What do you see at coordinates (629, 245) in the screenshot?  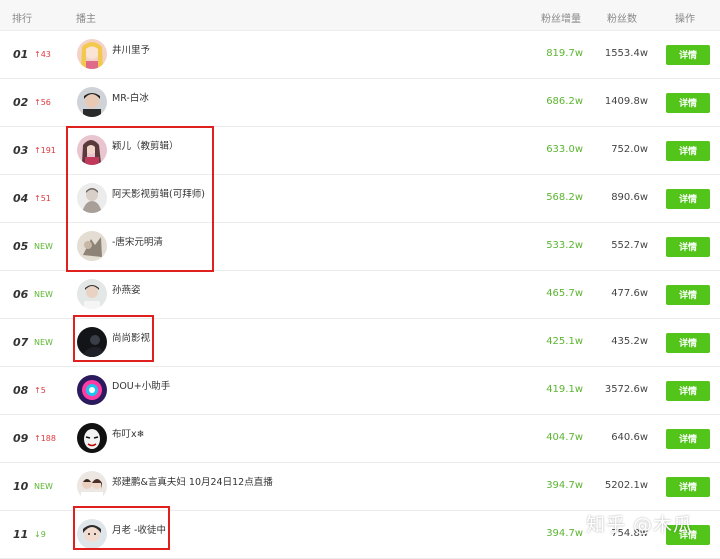 I see `fan-count: 552.7w` at bounding box center [629, 245].